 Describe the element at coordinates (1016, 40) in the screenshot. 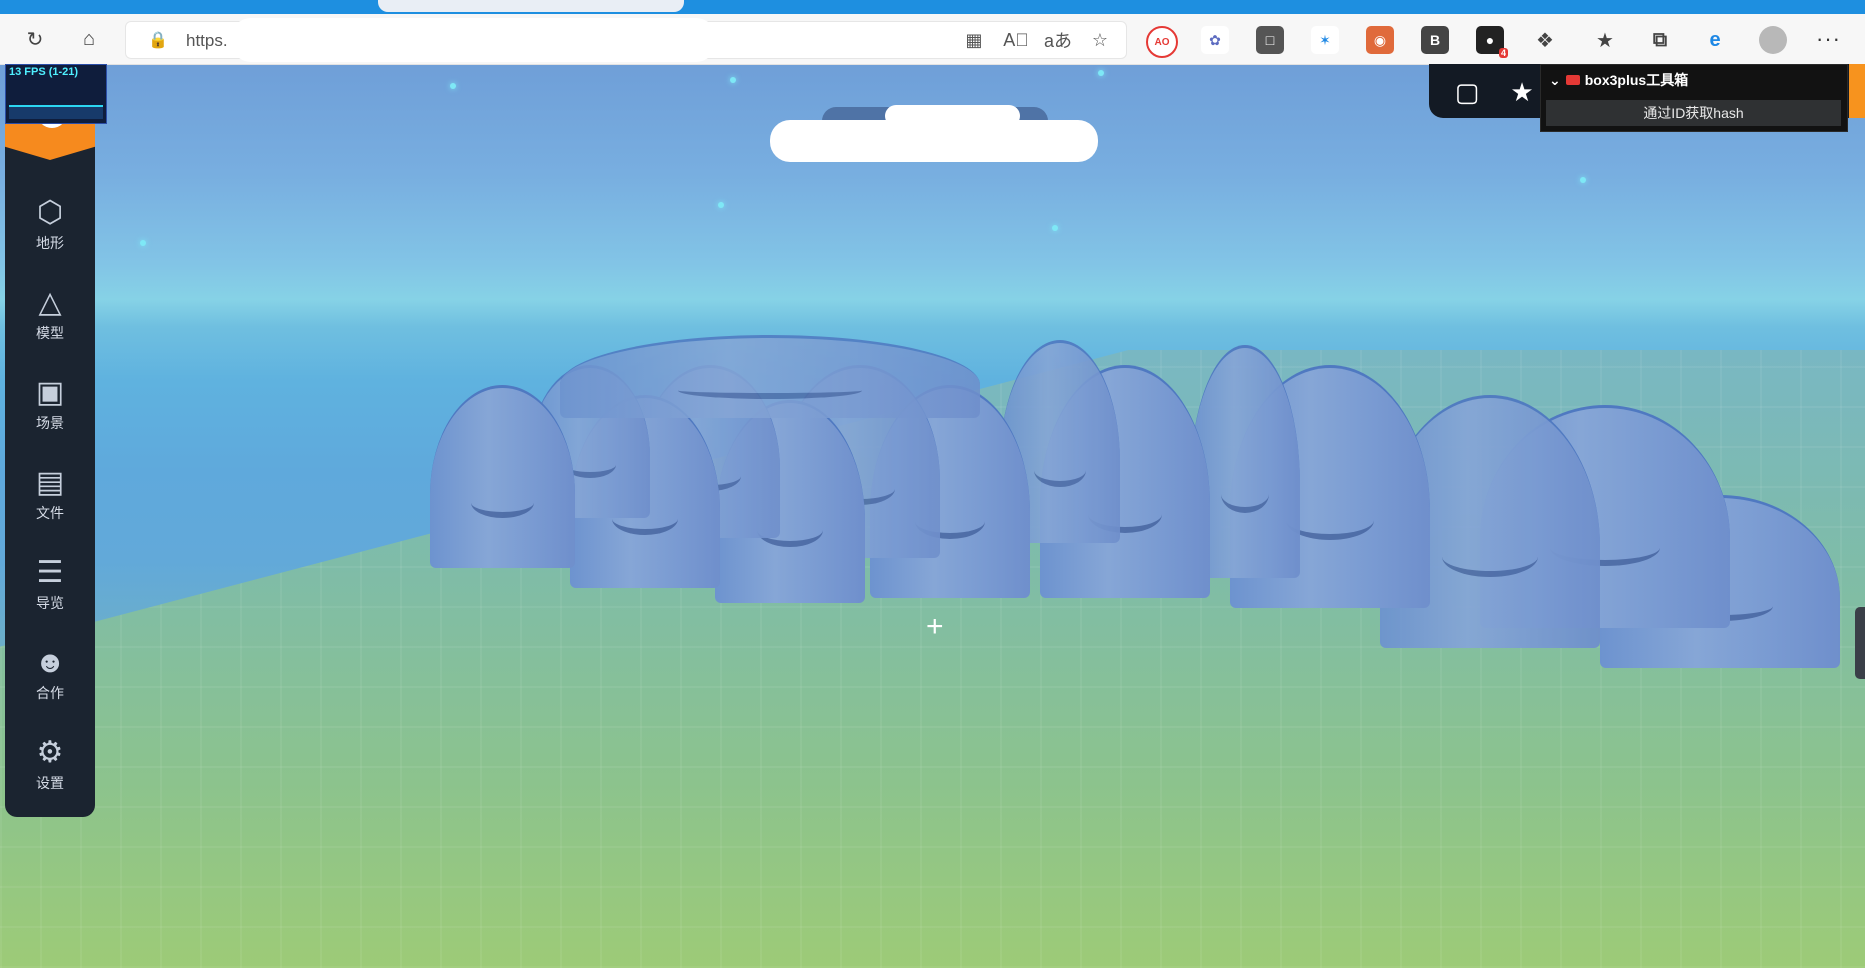

I see `read-aloud-icon: A⃣` at that location.